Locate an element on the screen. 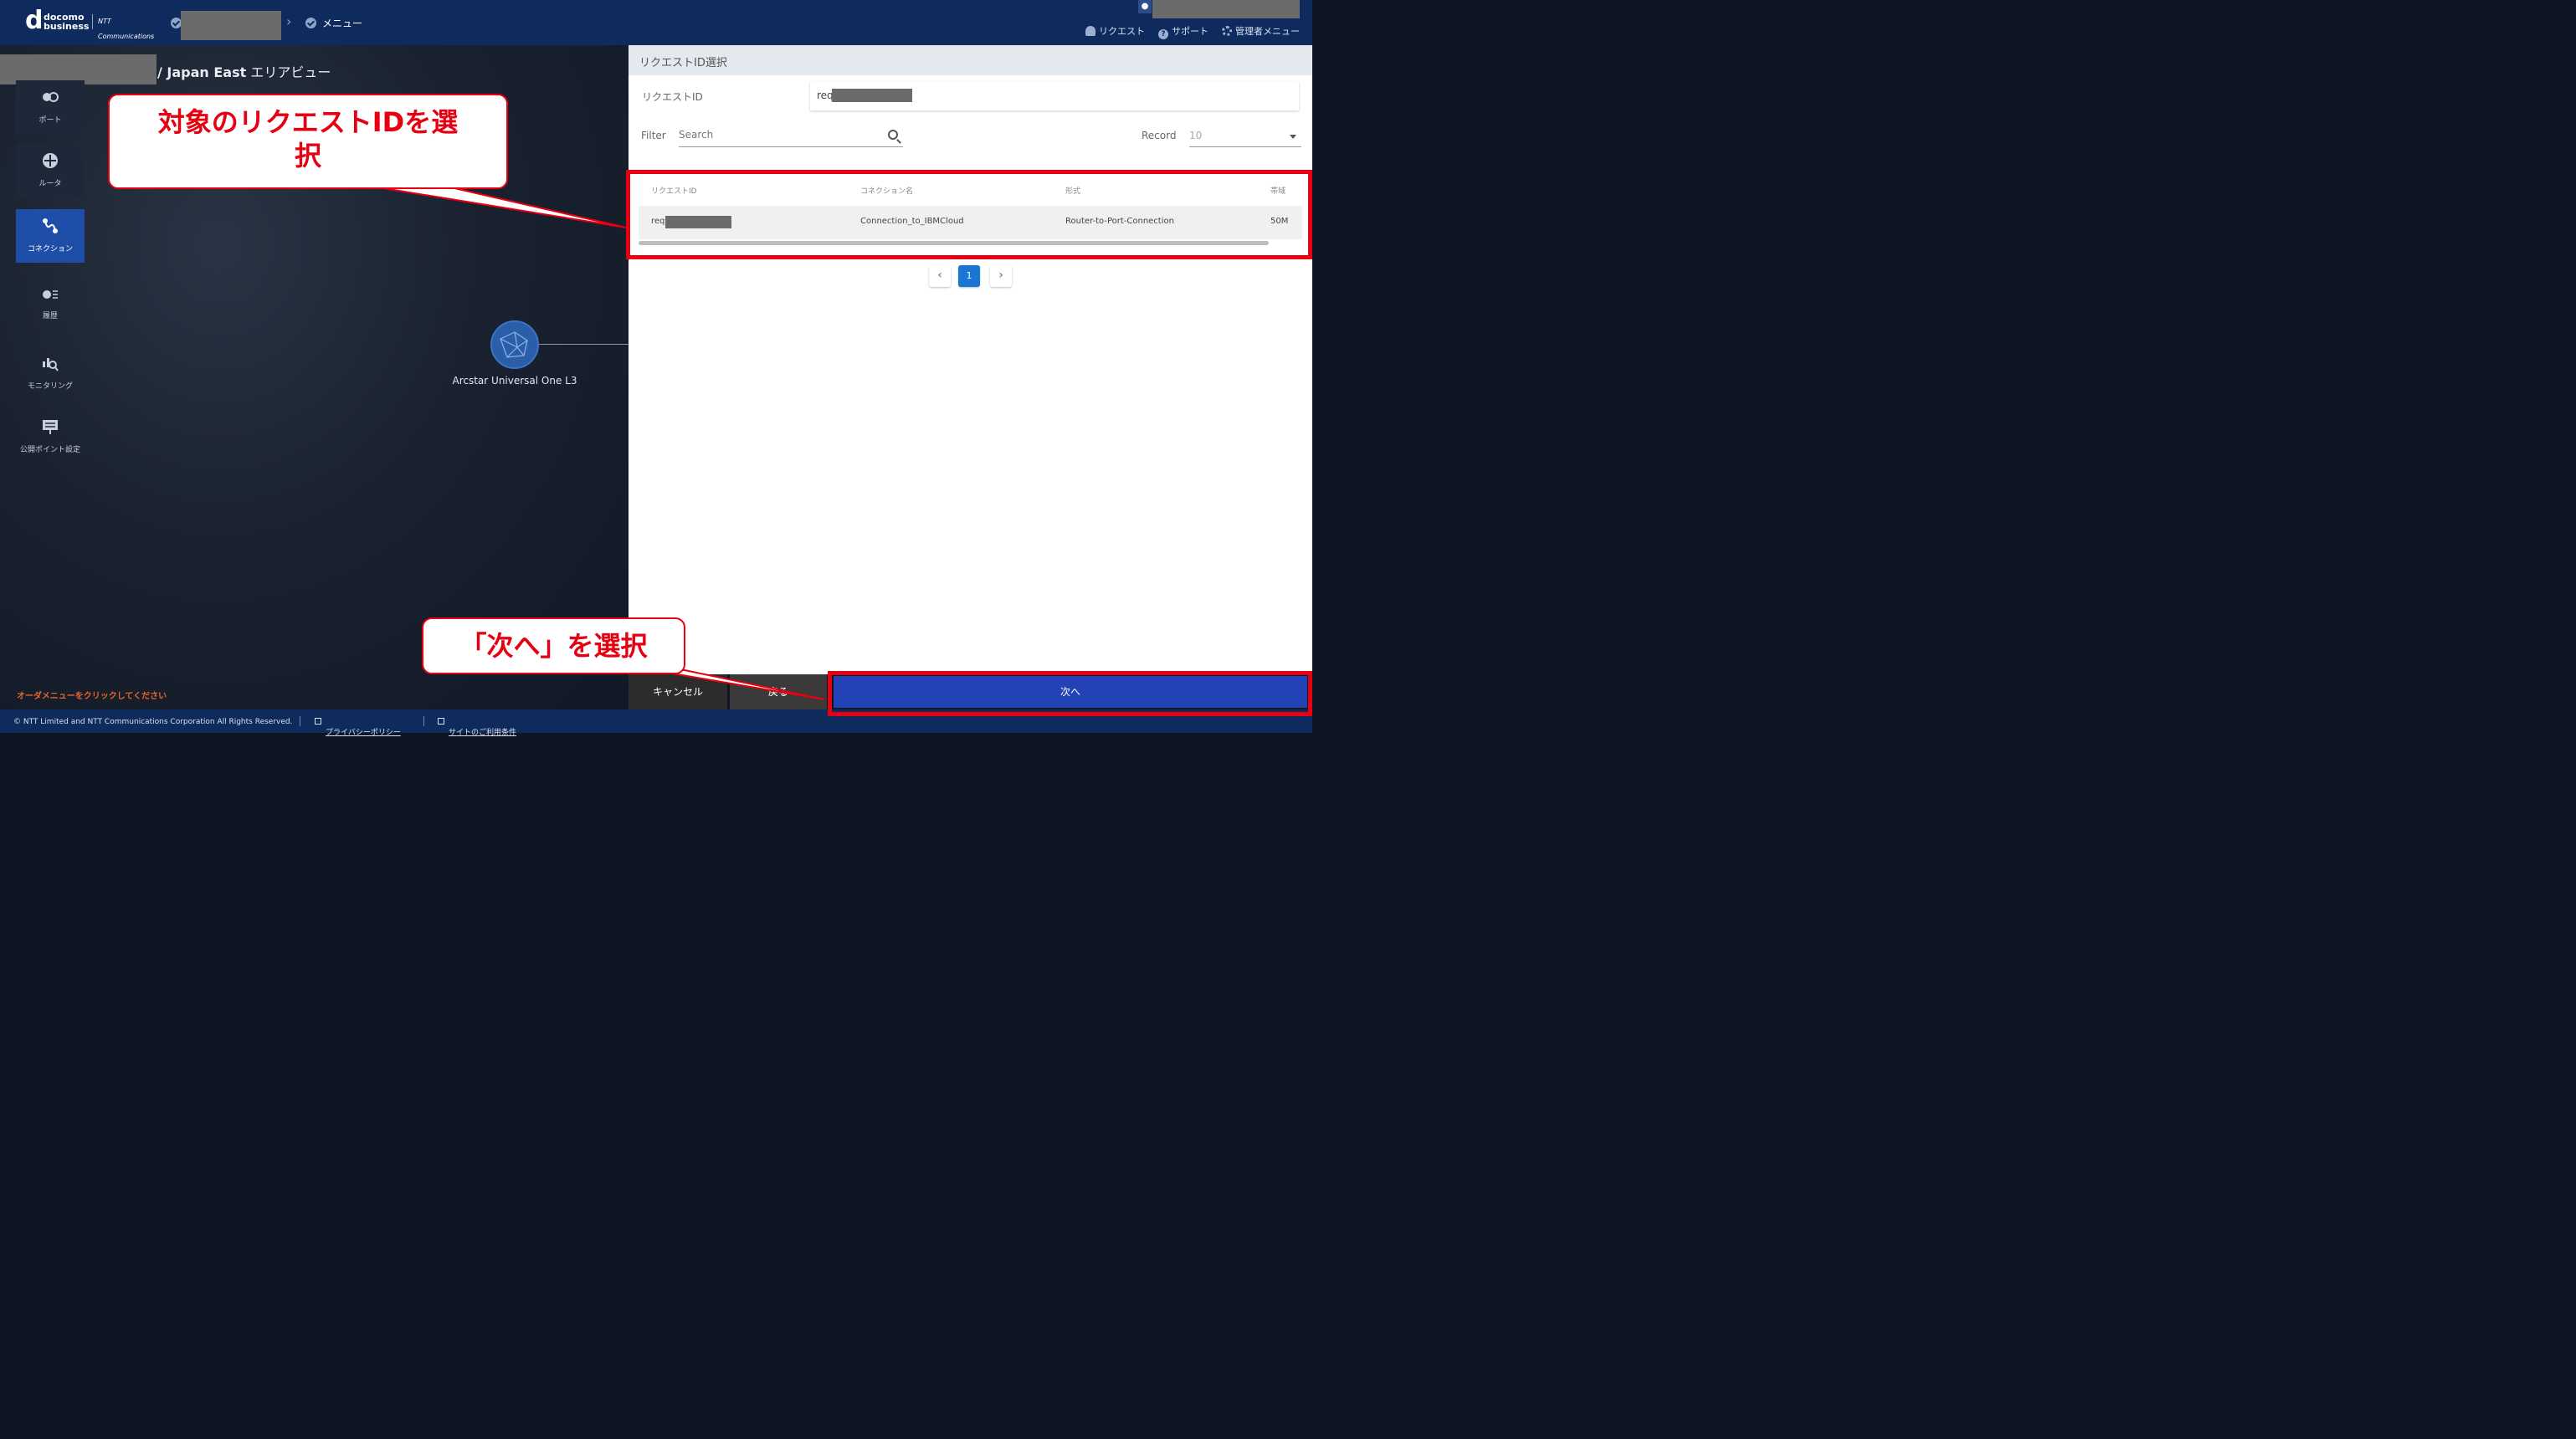 The image size is (2576, 1439). network-globe-icon is located at coordinates (514, 344).